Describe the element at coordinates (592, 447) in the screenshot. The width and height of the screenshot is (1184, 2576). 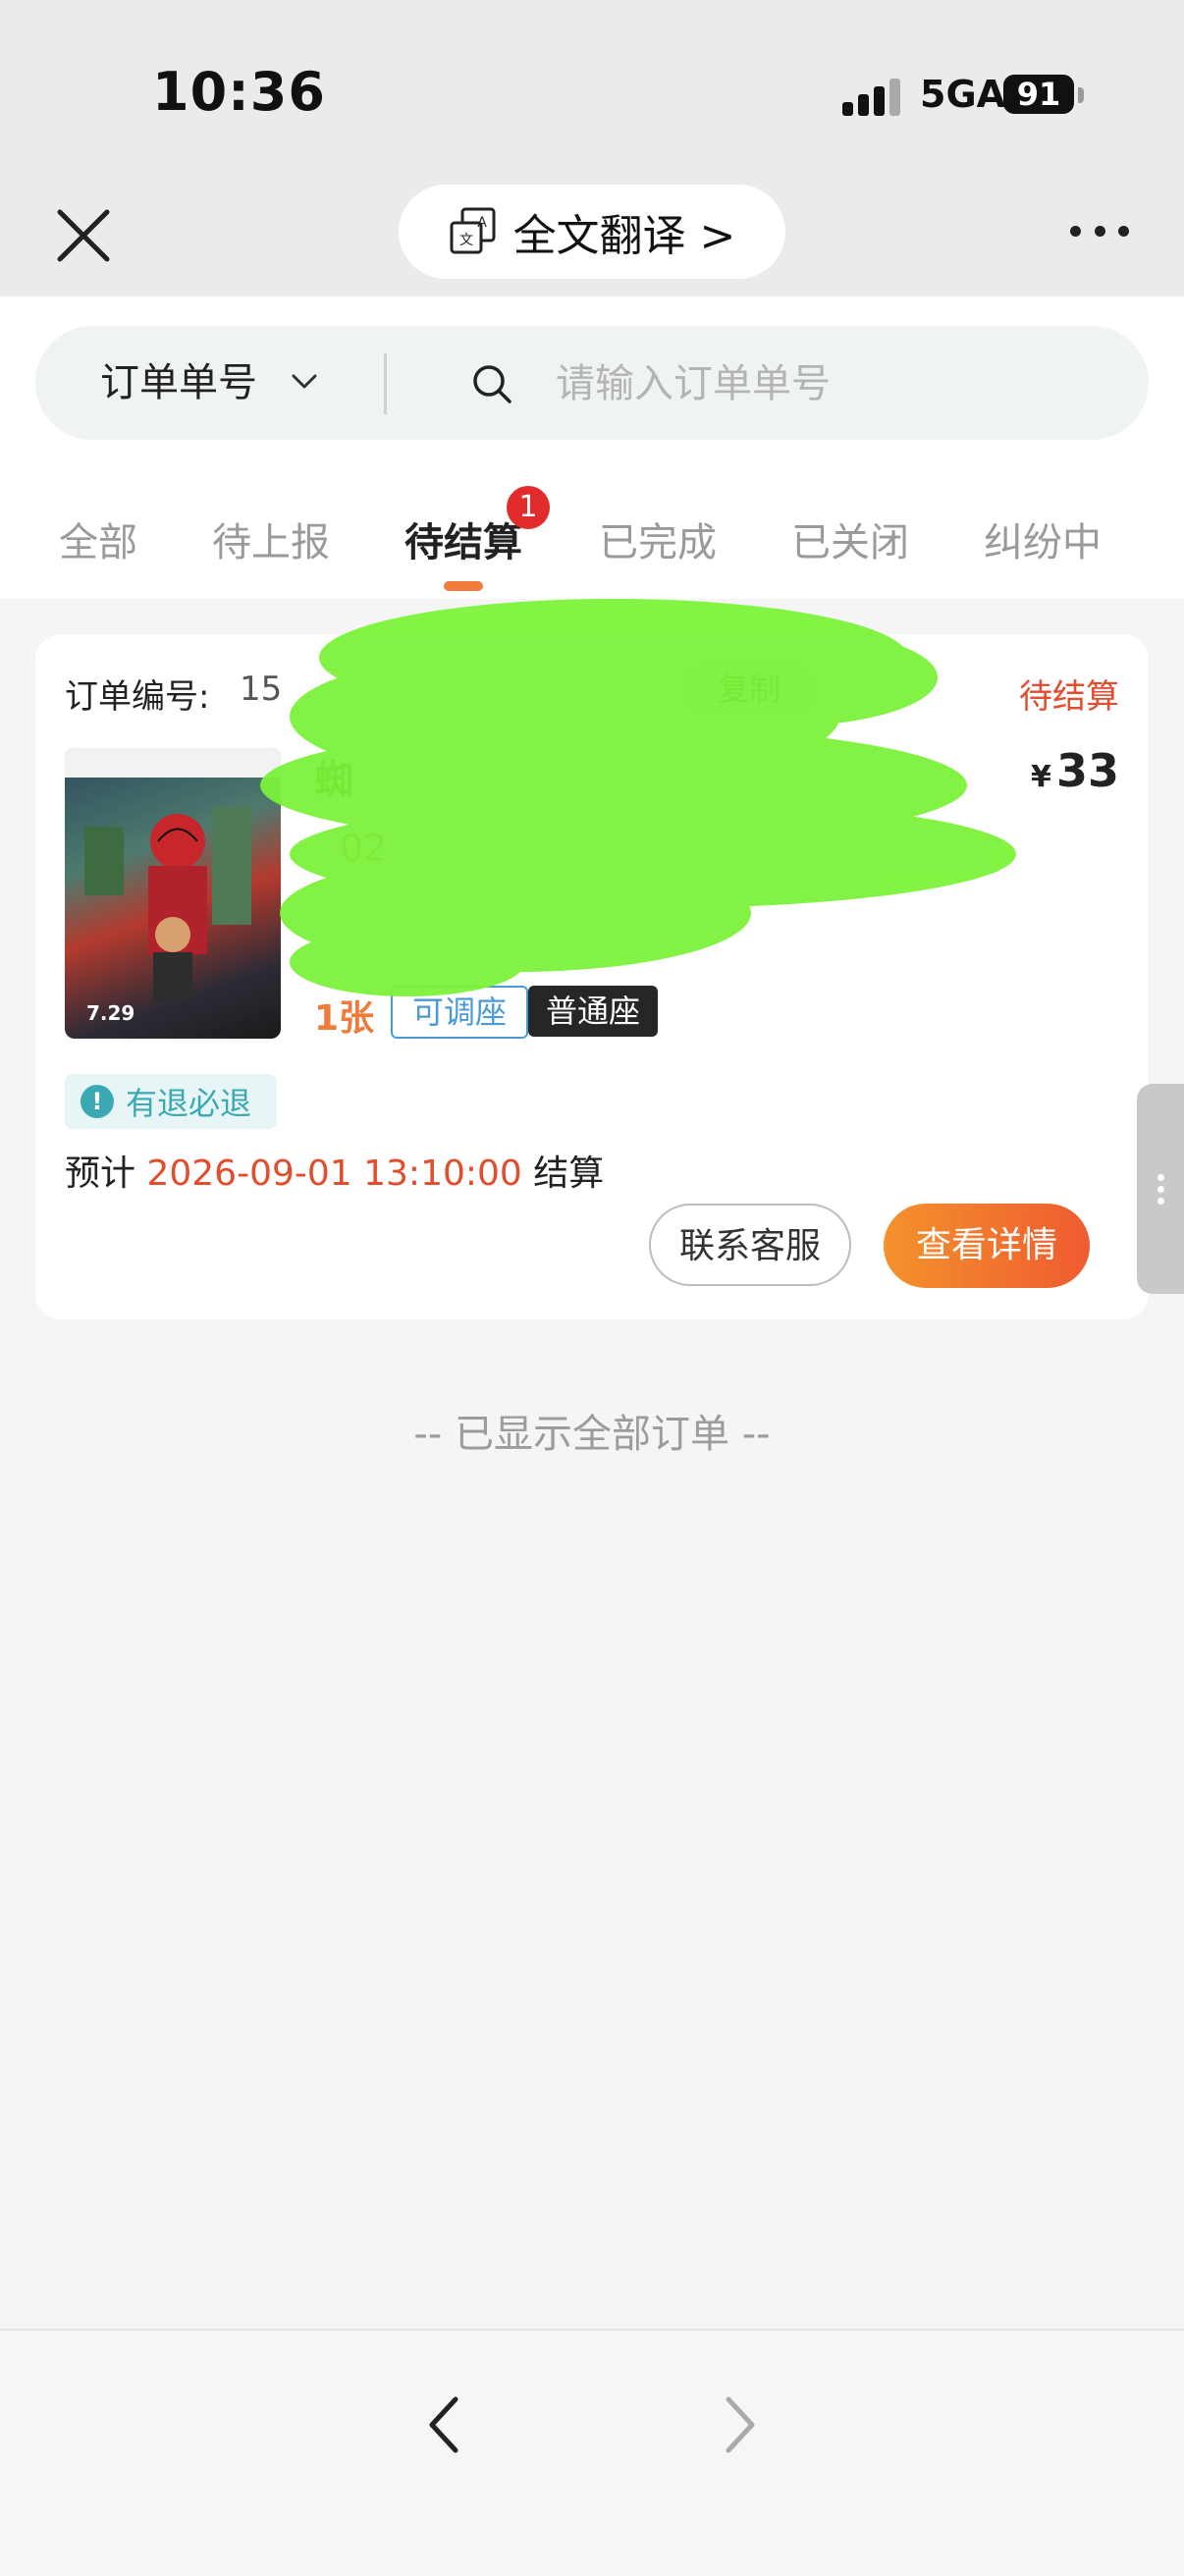
I see `filter-area: 订单单号 全部 待上报 待结算 已完成 已关闭 纠纷中 1` at that location.